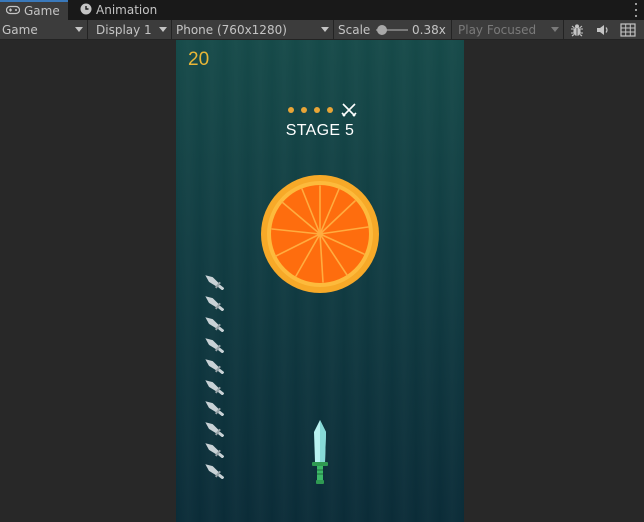 This screenshot has height=522, width=644. I want to click on bug-icon, so click(577, 30).